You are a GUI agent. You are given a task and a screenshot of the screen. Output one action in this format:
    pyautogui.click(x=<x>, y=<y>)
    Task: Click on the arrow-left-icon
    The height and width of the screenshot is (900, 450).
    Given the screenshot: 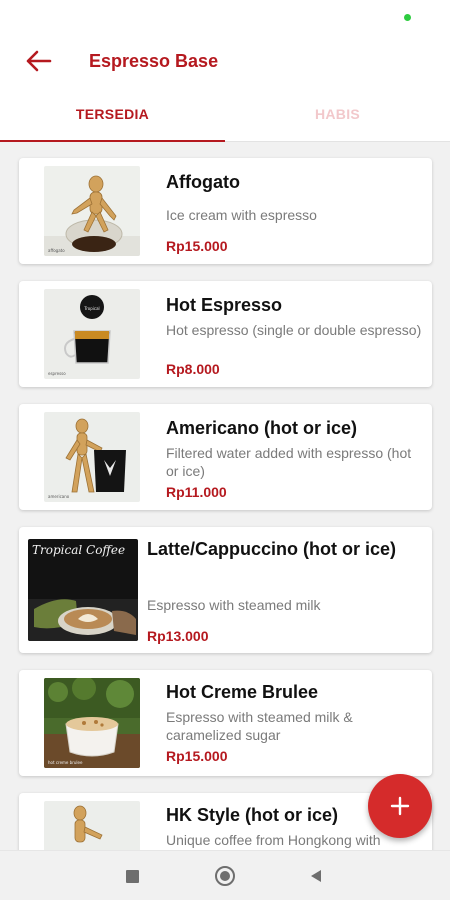 What is the action you would take?
    pyautogui.click(x=39, y=61)
    